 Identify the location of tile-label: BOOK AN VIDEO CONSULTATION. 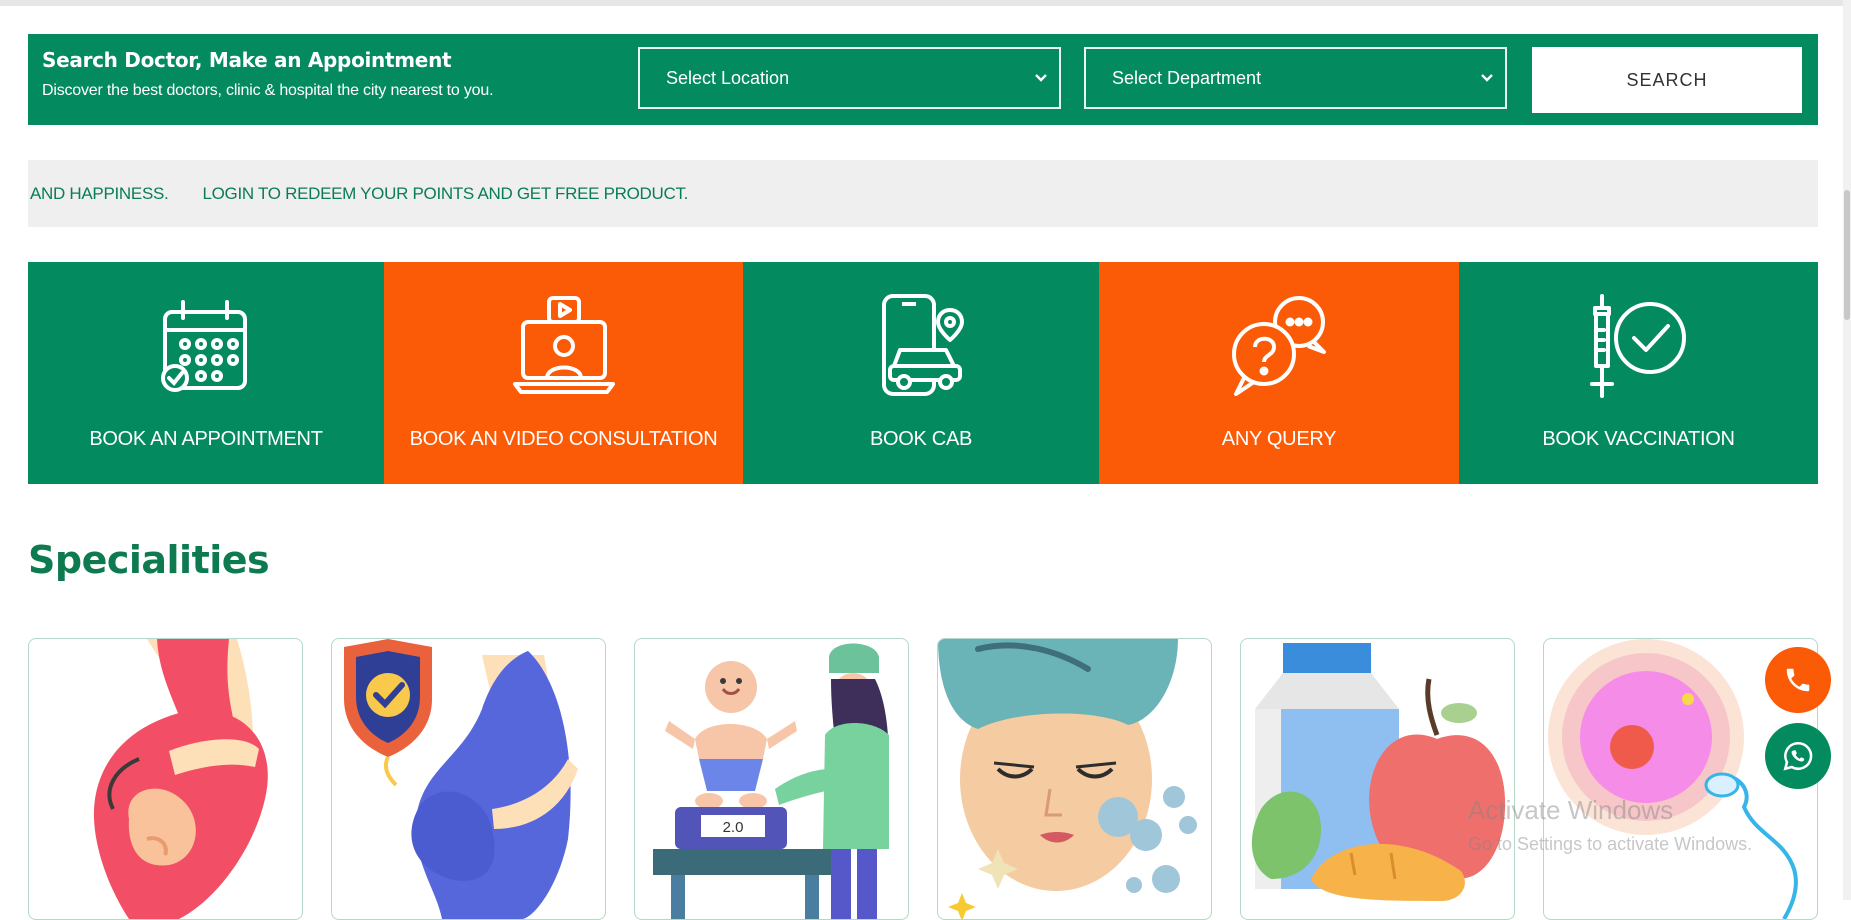
(563, 439).